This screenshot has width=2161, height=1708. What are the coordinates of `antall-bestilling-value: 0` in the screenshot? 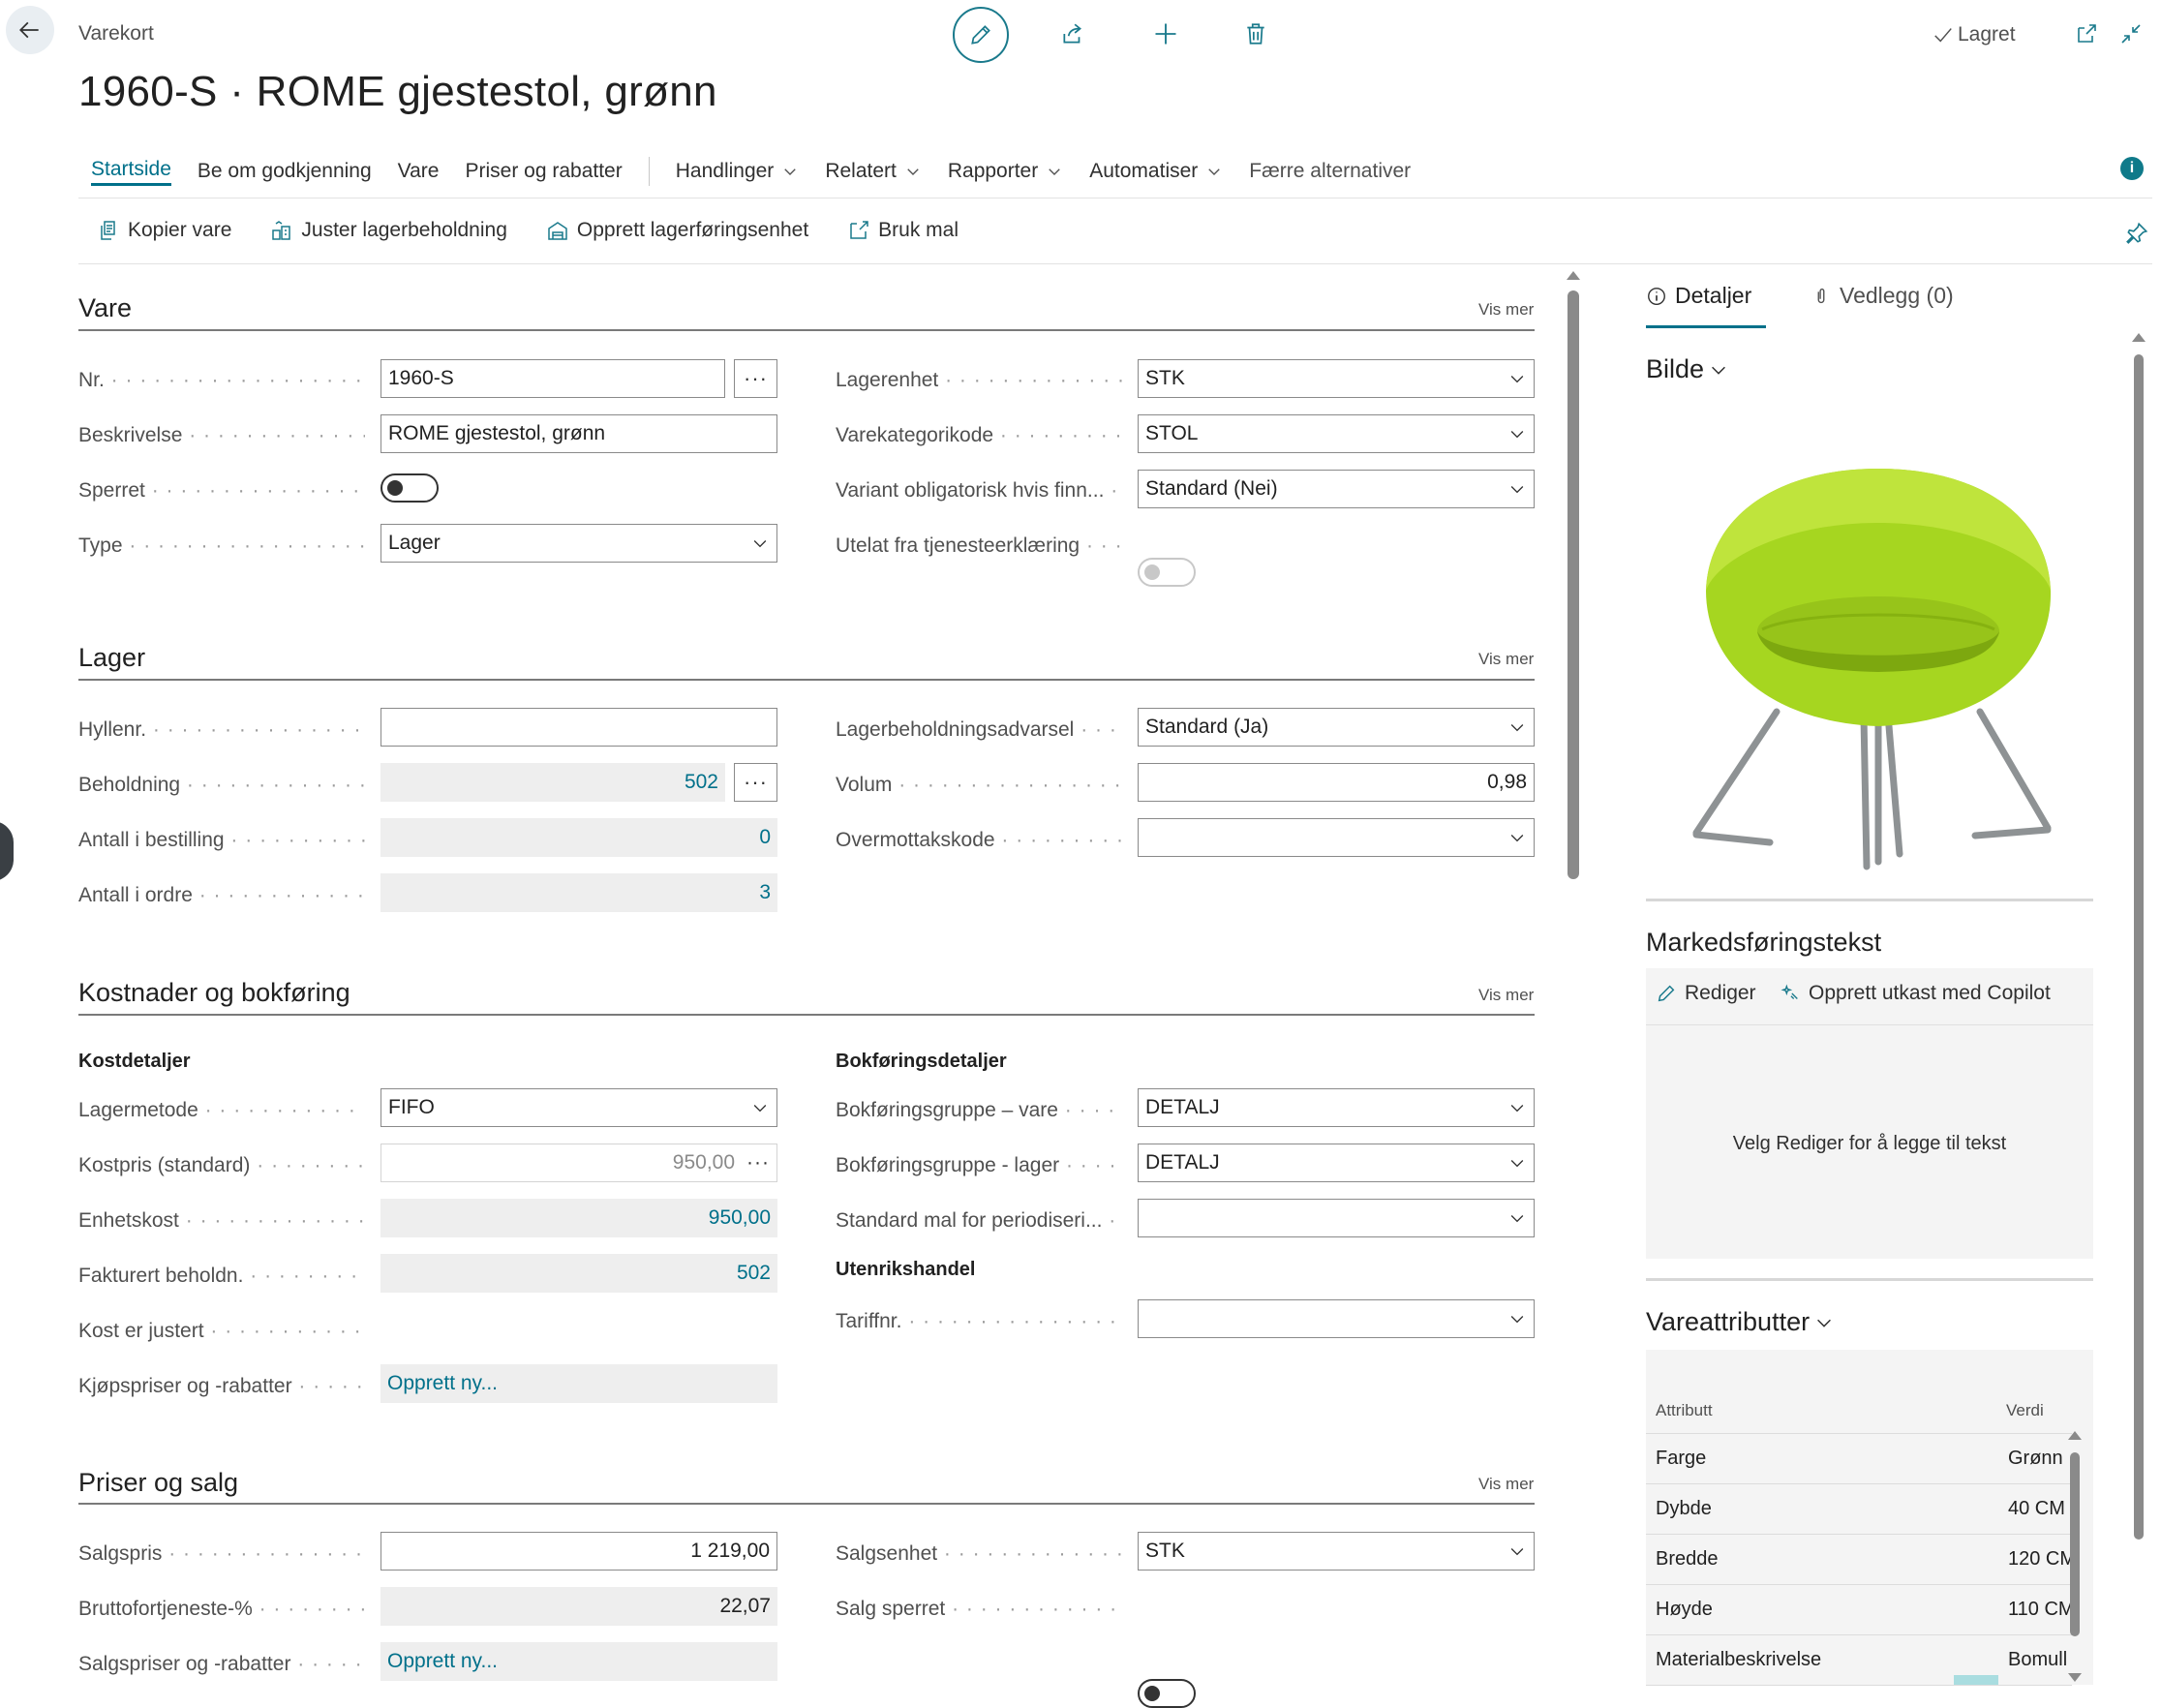 It's located at (578, 837).